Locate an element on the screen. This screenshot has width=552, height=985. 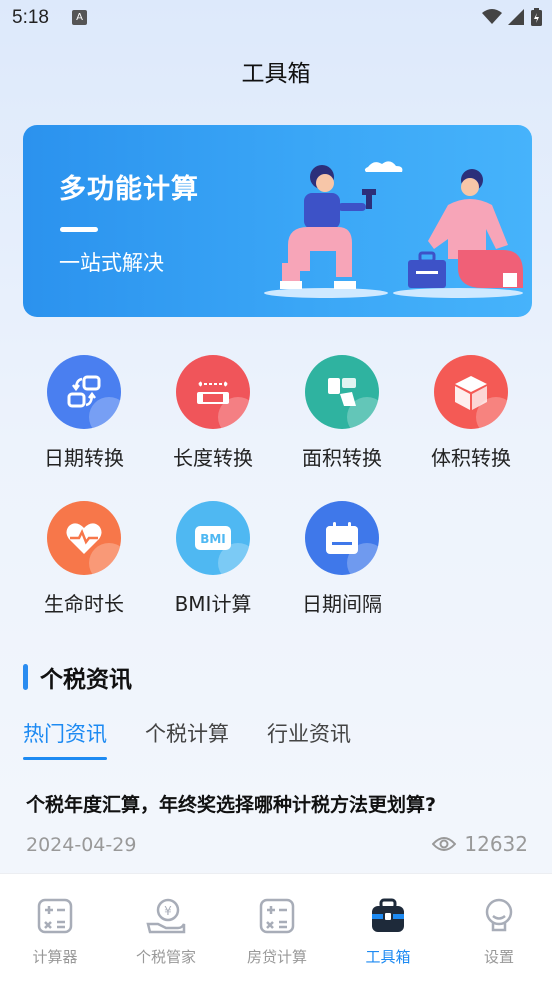
banner-title: 多功能计算 is located at coordinates (129, 189).